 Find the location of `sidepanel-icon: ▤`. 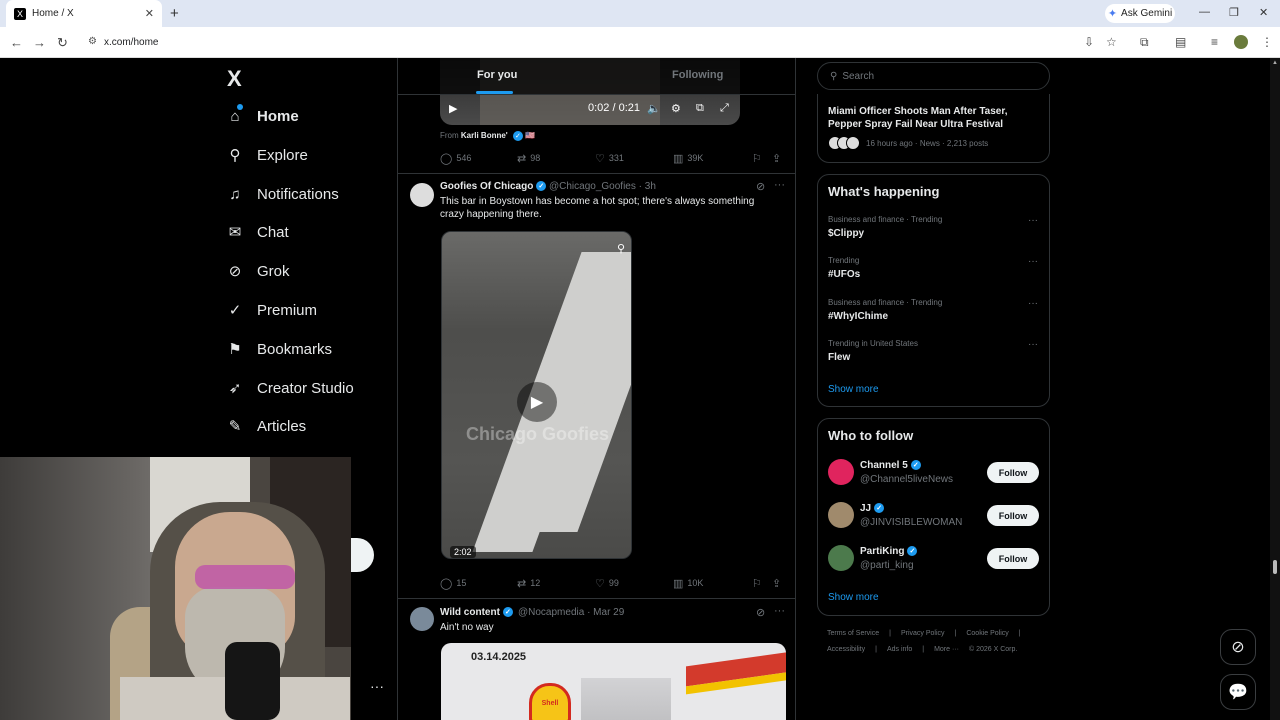

sidepanel-icon: ▤ is located at coordinates (1180, 42).